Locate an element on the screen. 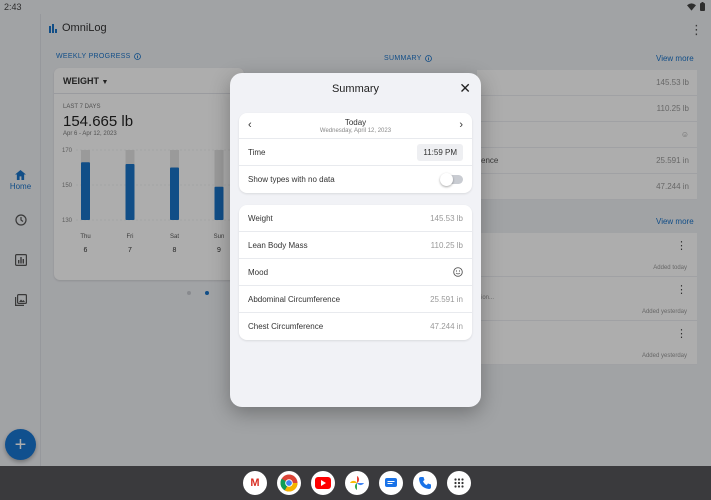 The width and height of the screenshot is (711, 500). date-selector: ‹ Today Wednesday, April 12, 2023 › is located at coordinates (355, 126).